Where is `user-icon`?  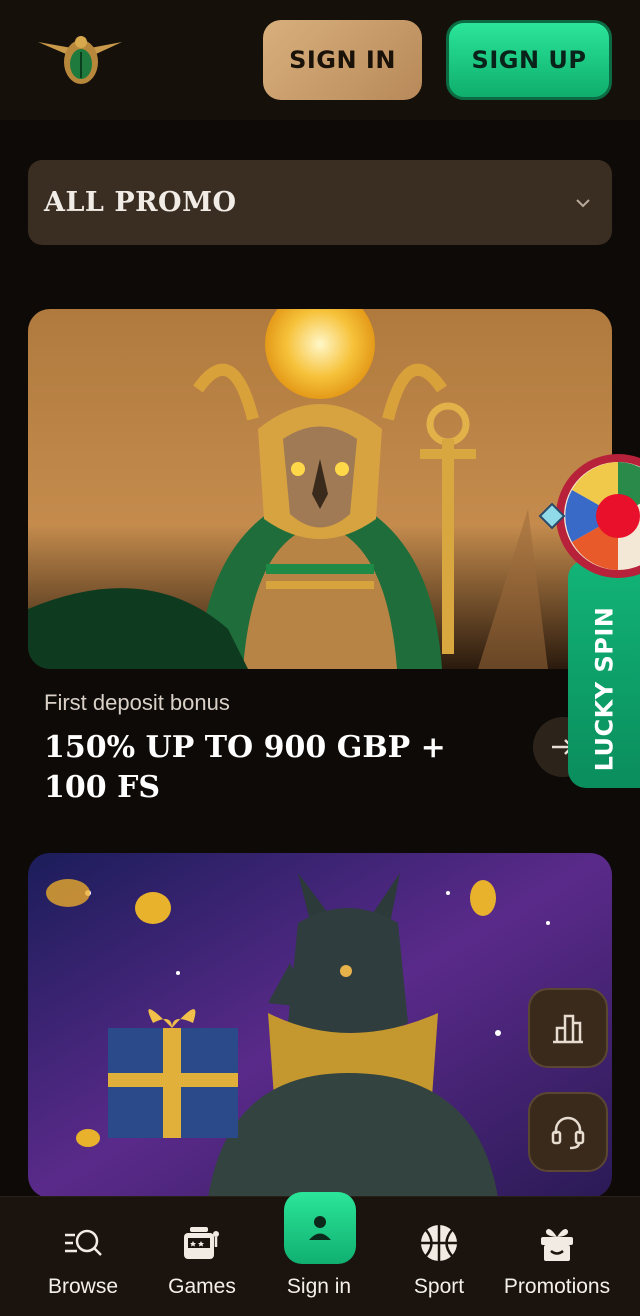 user-icon is located at coordinates (320, 1228).